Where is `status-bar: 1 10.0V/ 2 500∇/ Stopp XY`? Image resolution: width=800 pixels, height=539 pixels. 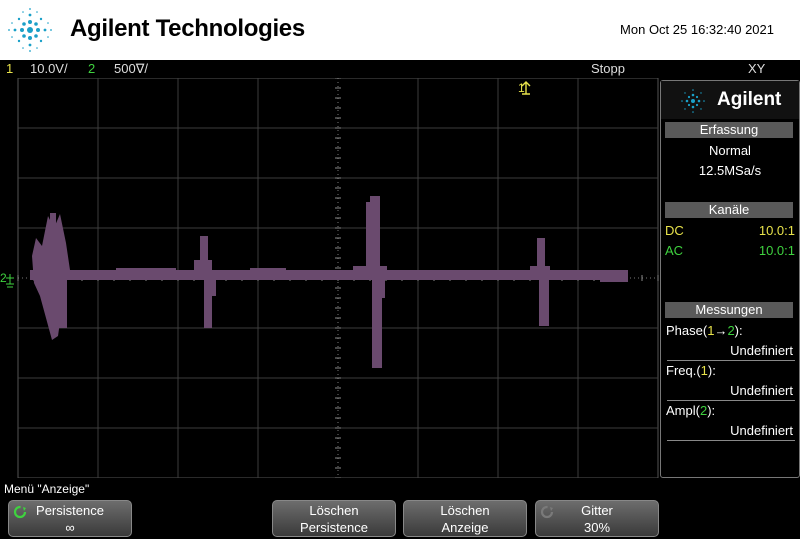 status-bar: 1 10.0V/ 2 500∇/ Stopp XY is located at coordinates (400, 69).